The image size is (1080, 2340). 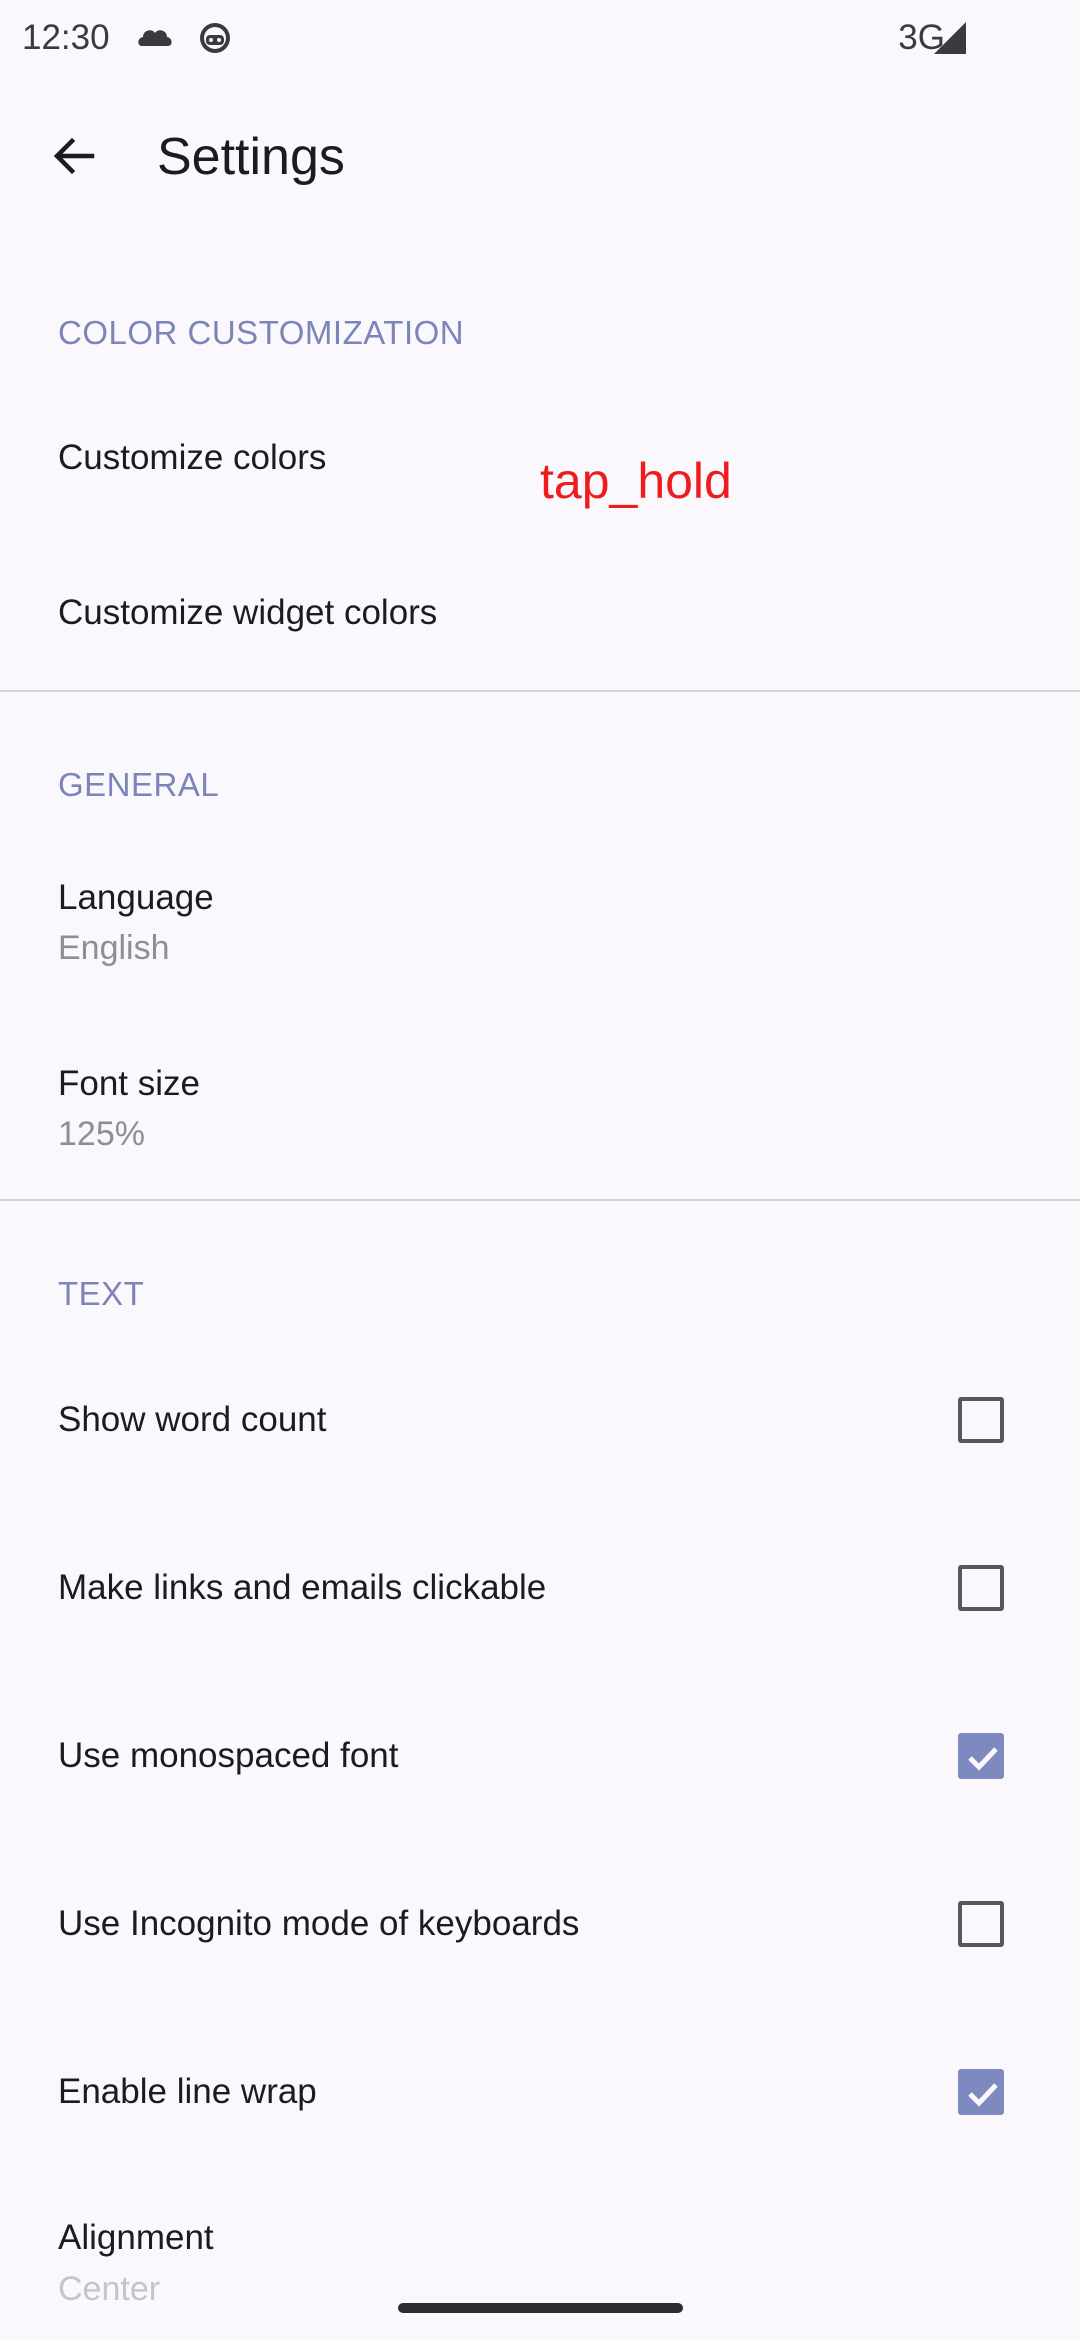 I want to click on gesture-handle, so click(x=540, y=2308).